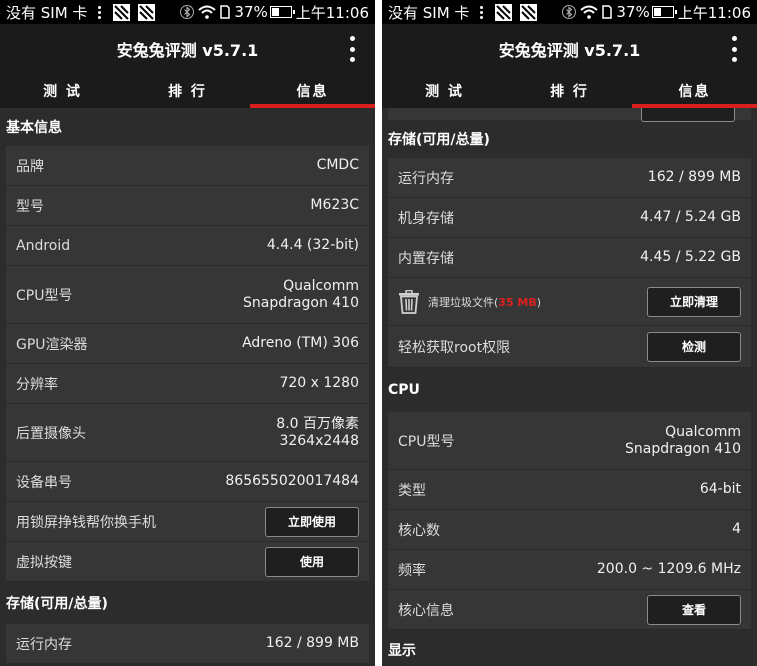 This screenshot has height=666, width=757. What do you see at coordinates (312, 521) in the screenshot?
I see `use-now-button: 立即使用` at bounding box center [312, 521].